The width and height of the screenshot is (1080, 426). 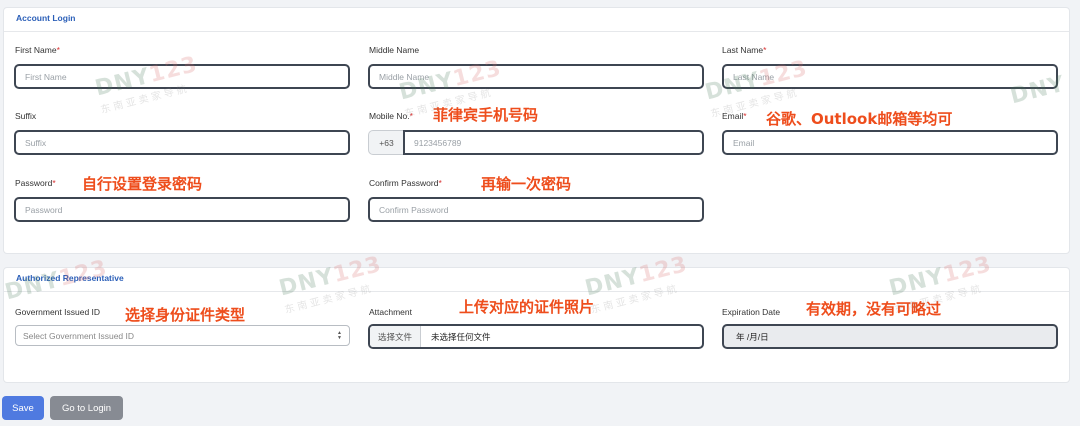 I want to click on go-to-login-button: Go to Login, so click(x=86, y=408).